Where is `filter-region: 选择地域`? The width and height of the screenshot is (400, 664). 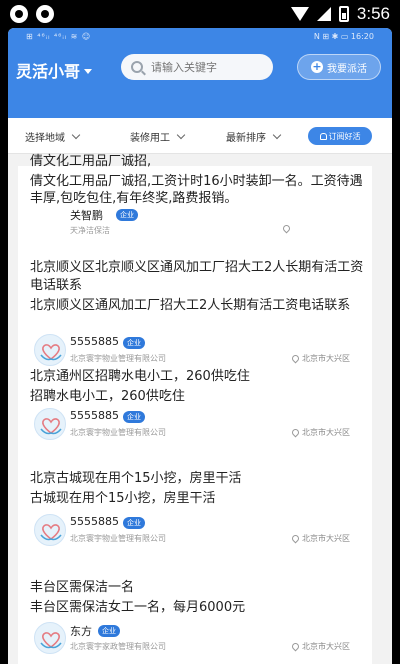 filter-region: 选择地域 is located at coordinates (53, 136).